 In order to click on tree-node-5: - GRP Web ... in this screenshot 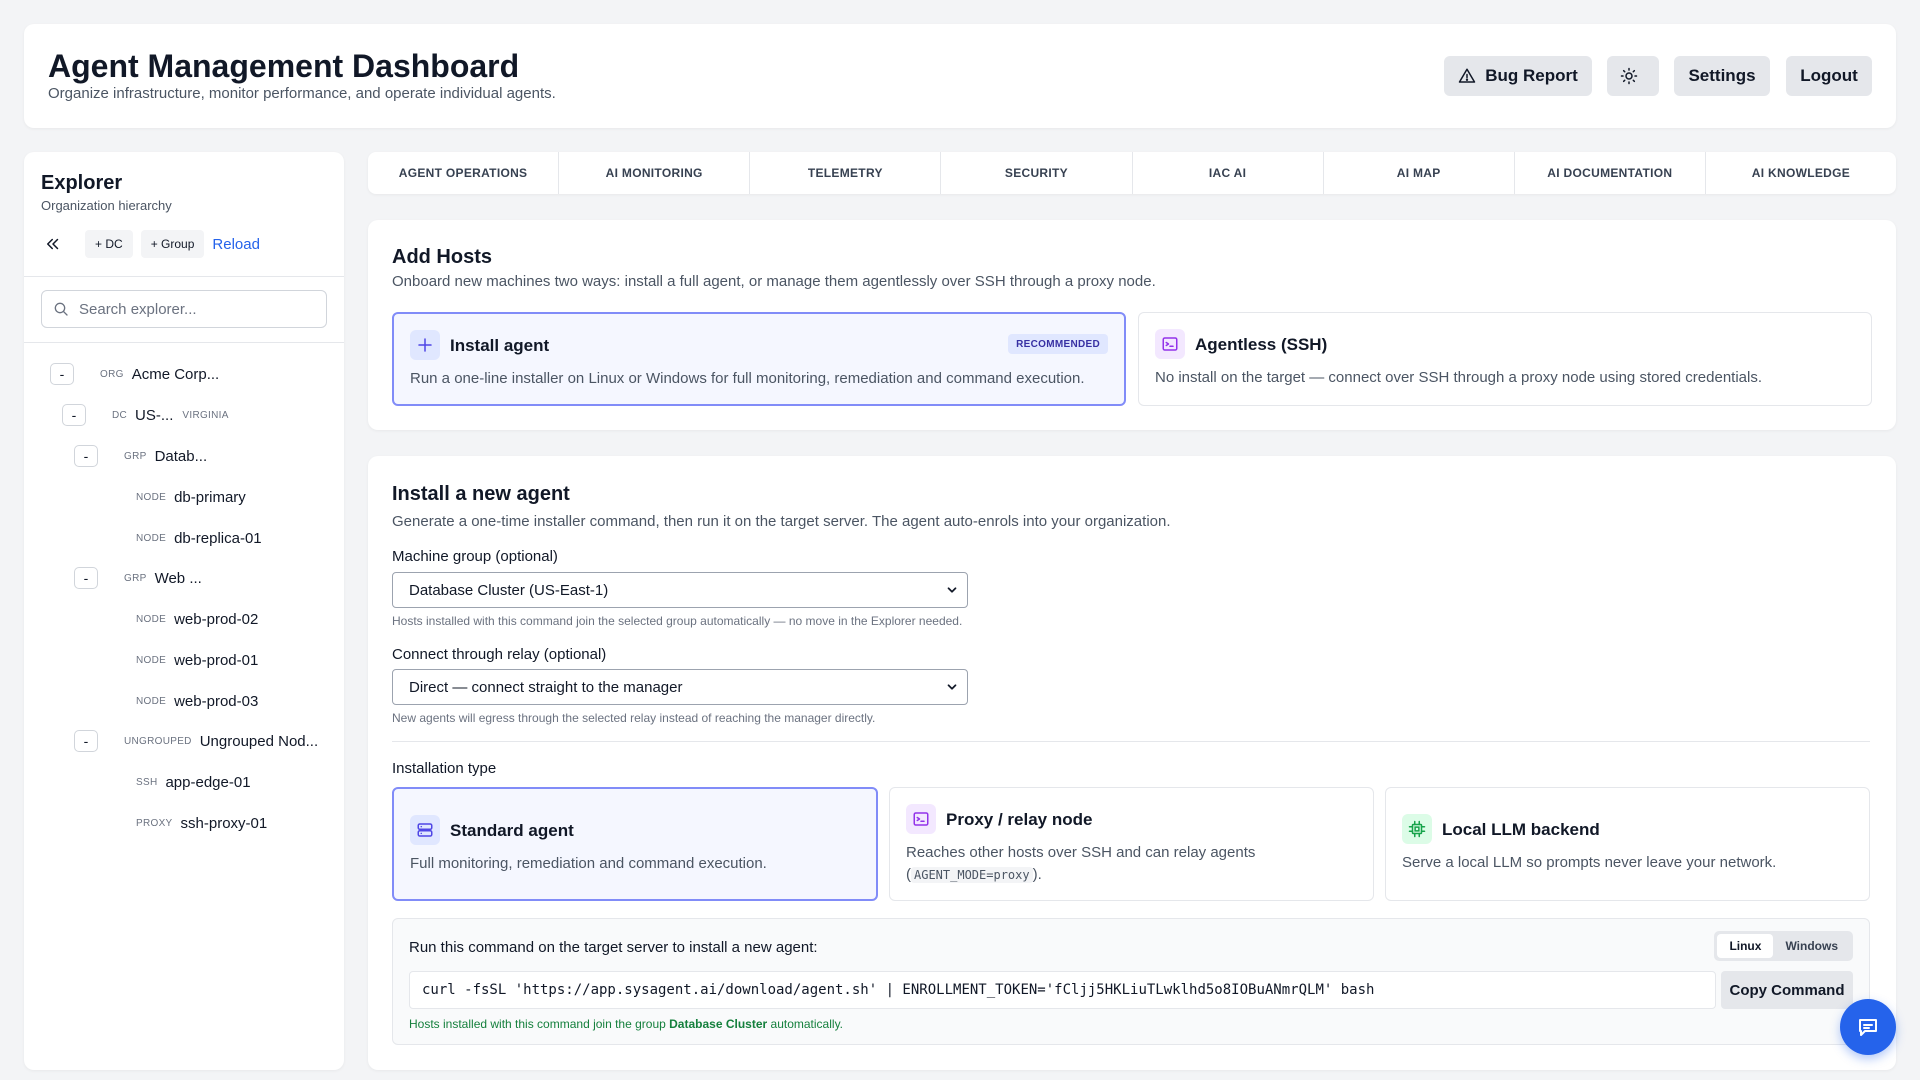, I will do `click(138, 578)`.